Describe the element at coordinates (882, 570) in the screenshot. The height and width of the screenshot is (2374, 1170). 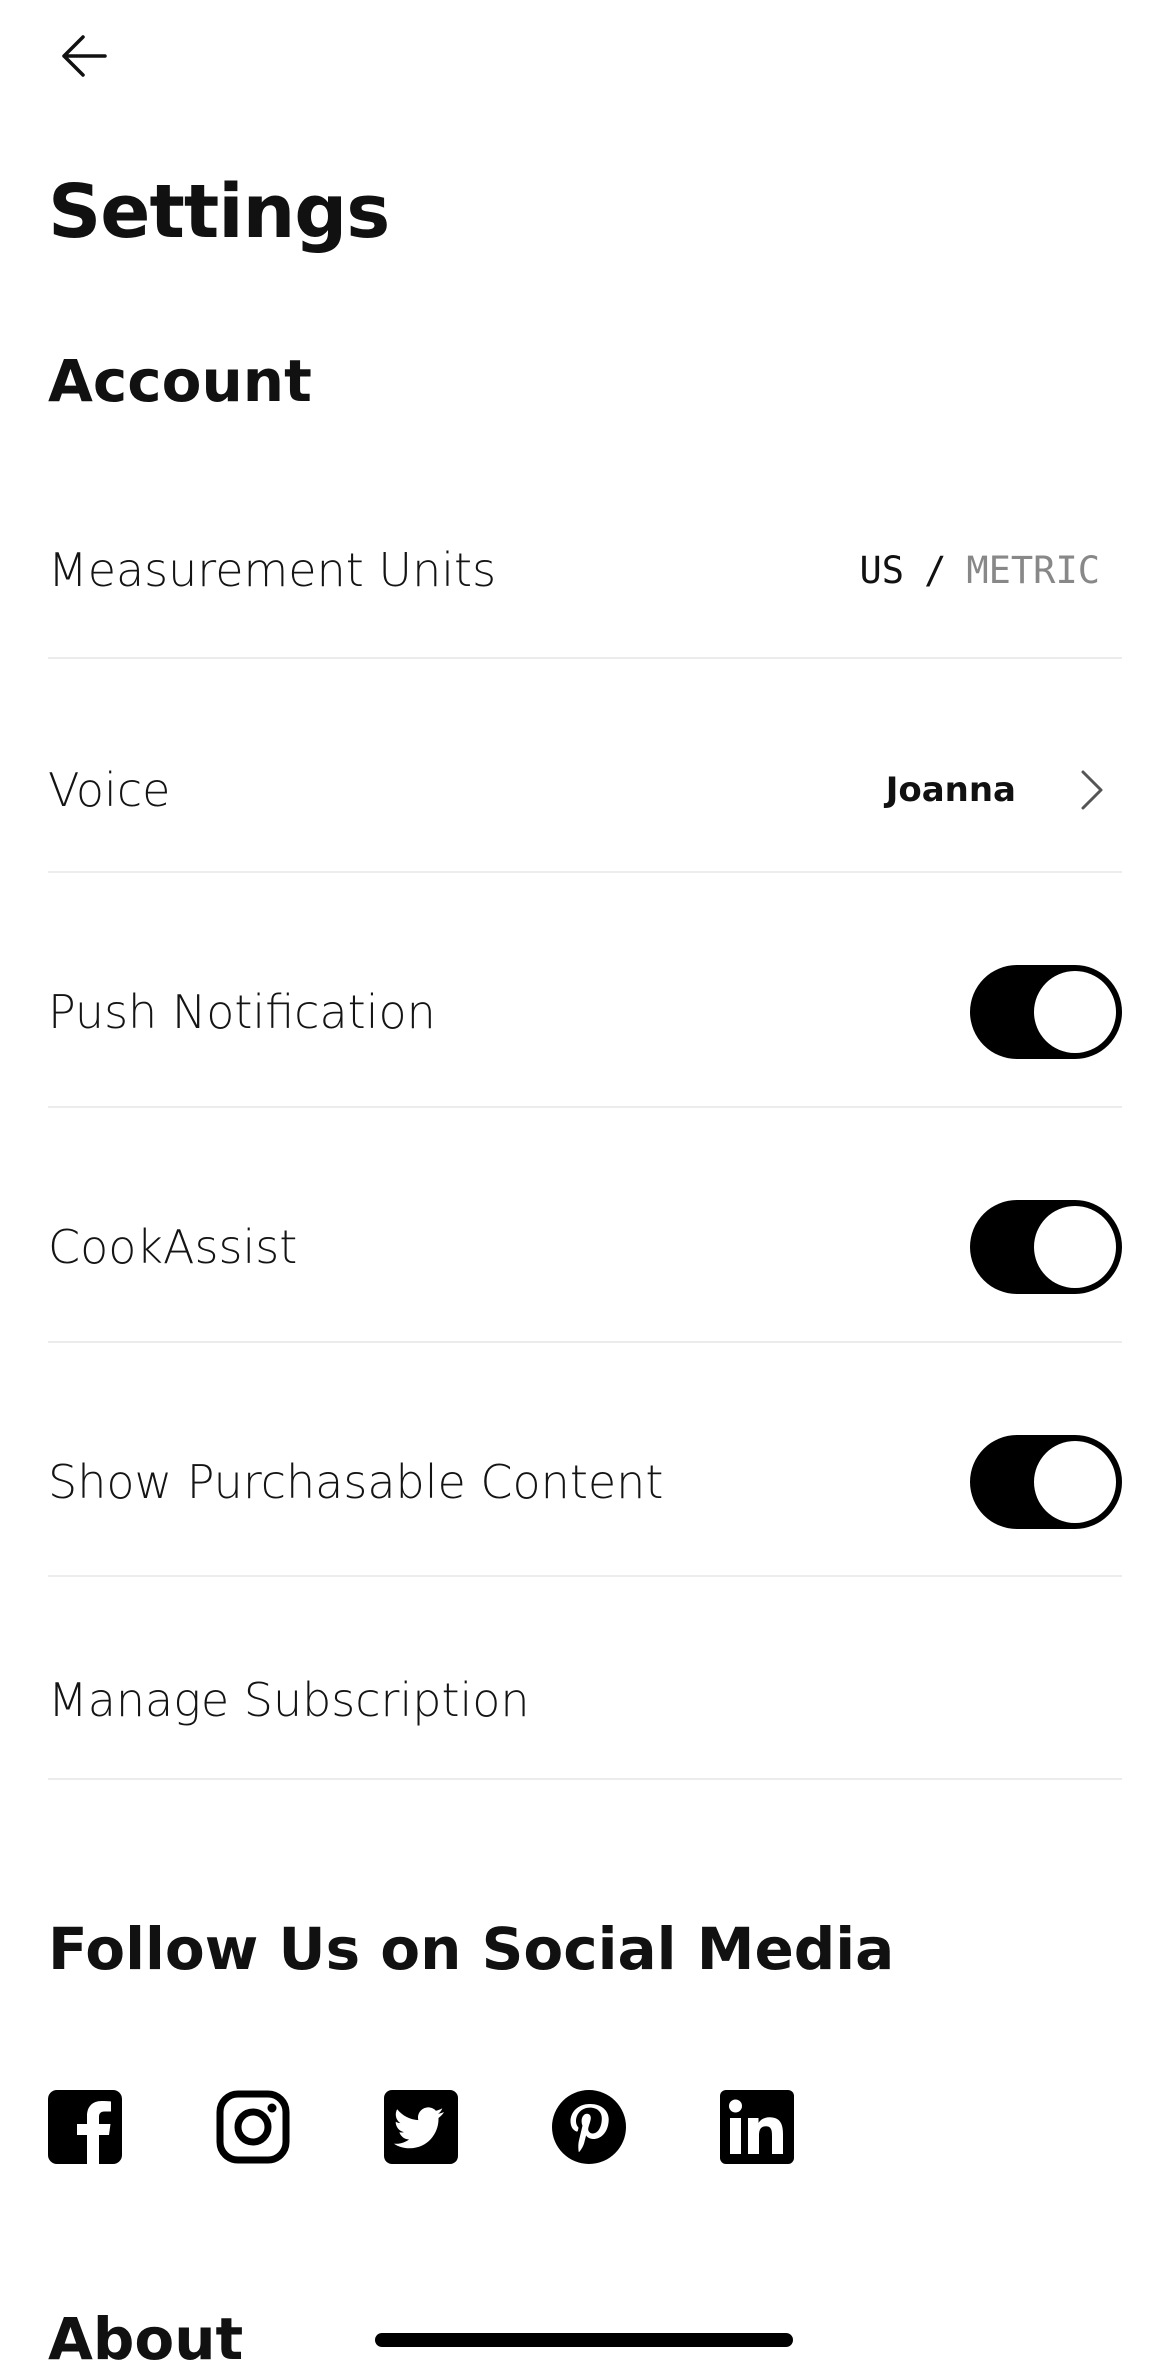
I see `unit-option-us: US` at that location.